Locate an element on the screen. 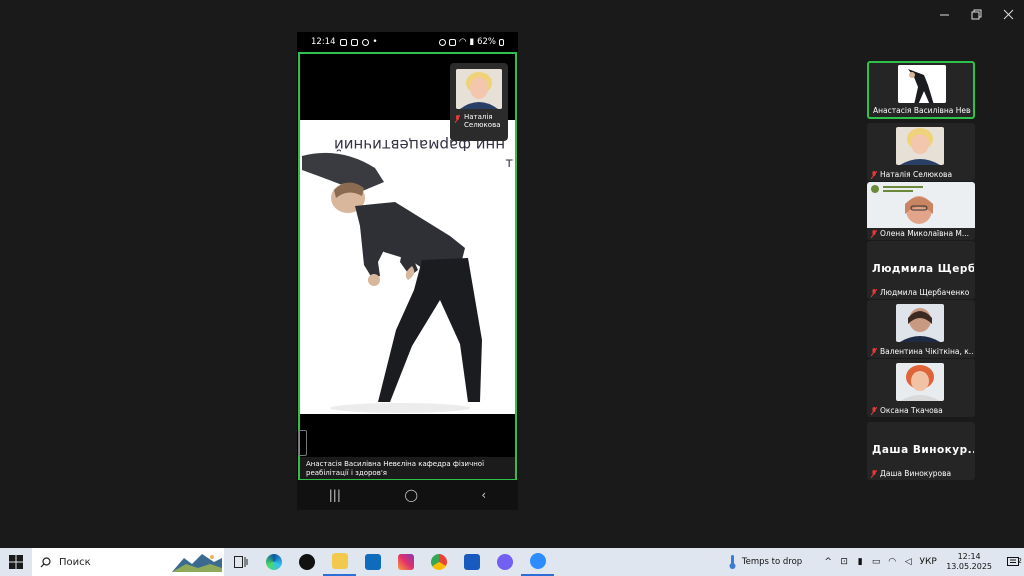 This screenshot has height=576, width=1024. phone-status-bar: 12:14 • ◠ ▮ 62% is located at coordinates (407, 42).